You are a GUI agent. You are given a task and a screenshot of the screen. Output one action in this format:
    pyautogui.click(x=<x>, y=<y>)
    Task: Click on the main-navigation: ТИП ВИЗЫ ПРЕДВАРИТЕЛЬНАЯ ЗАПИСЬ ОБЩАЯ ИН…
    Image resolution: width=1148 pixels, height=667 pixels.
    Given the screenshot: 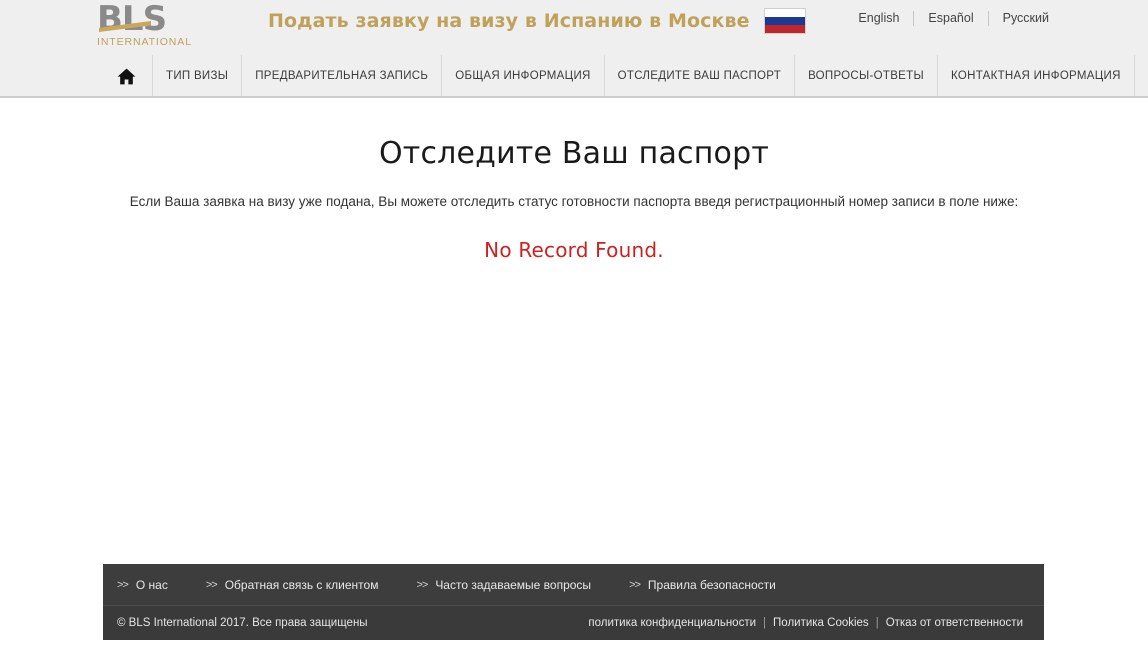 What is the action you would take?
    pyautogui.click(x=574, y=76)
    